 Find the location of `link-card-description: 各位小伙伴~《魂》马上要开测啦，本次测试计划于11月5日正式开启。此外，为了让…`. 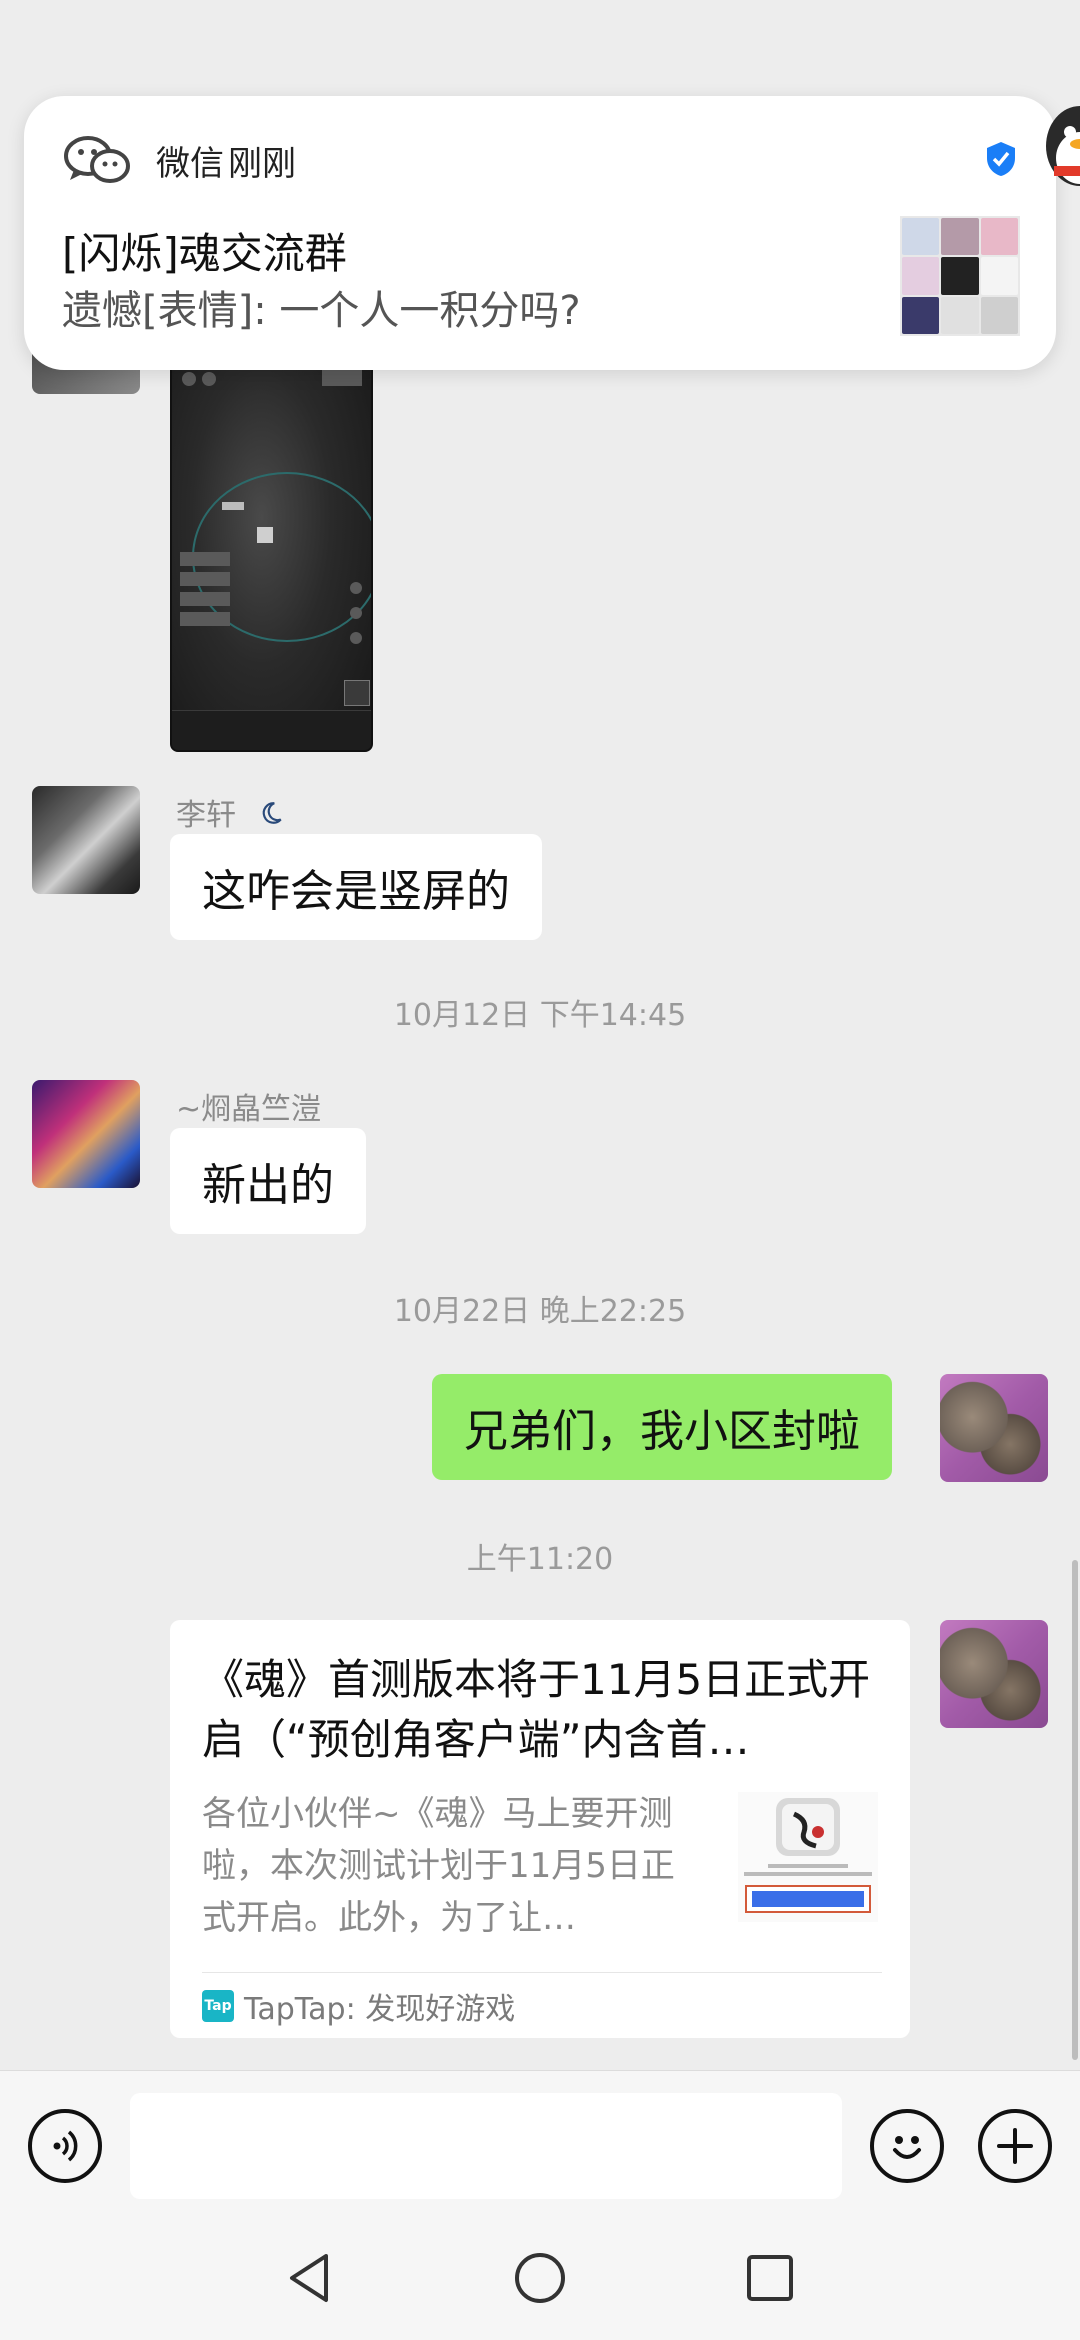

link-card-description: 各位小伙伴~《魂》马上要开测啦，本次测试计划于11月5日正式开启。此外，为了让… is located at coordinates (438, 1866).